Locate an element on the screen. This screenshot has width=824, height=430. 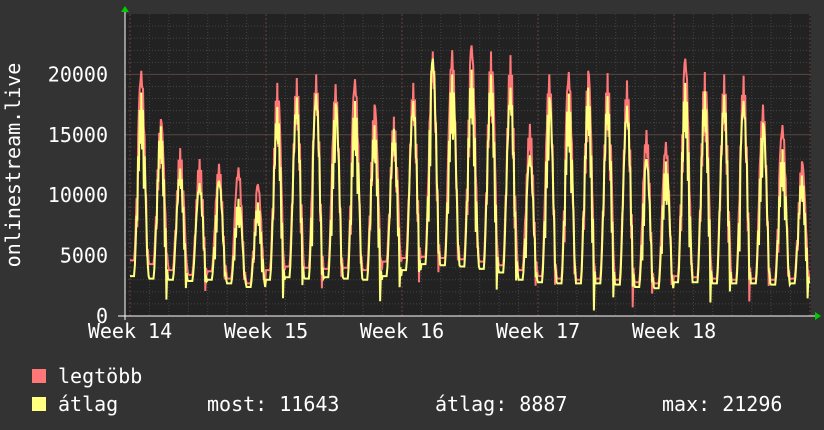
legend-swatch-average is located at coordinates (39, 404).